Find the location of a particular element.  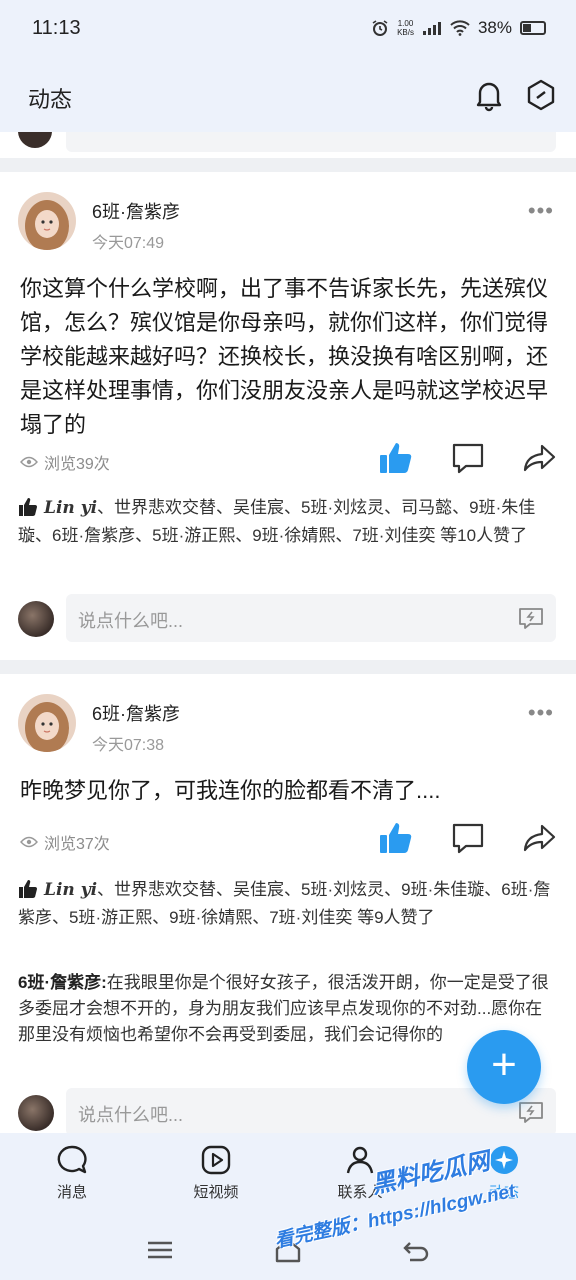

back-icon is located at coordinates (416, 1250).